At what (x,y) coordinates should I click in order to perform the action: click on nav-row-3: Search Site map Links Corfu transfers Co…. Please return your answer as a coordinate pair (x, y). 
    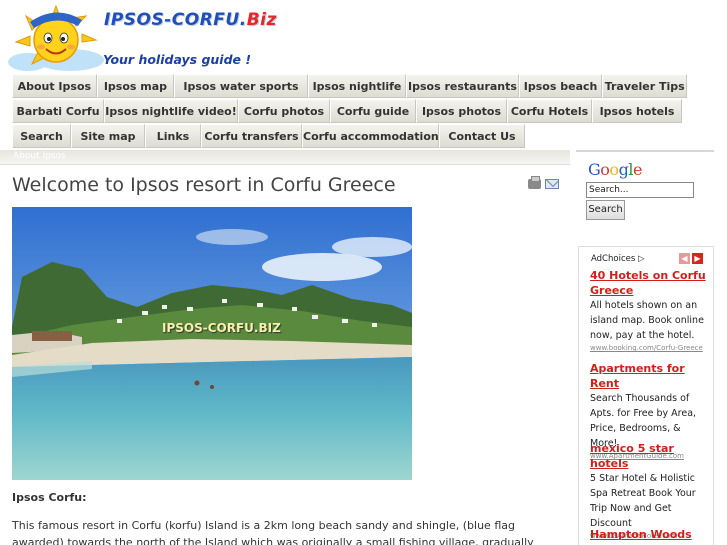
    Looking at the image, I should click on (349, 136).